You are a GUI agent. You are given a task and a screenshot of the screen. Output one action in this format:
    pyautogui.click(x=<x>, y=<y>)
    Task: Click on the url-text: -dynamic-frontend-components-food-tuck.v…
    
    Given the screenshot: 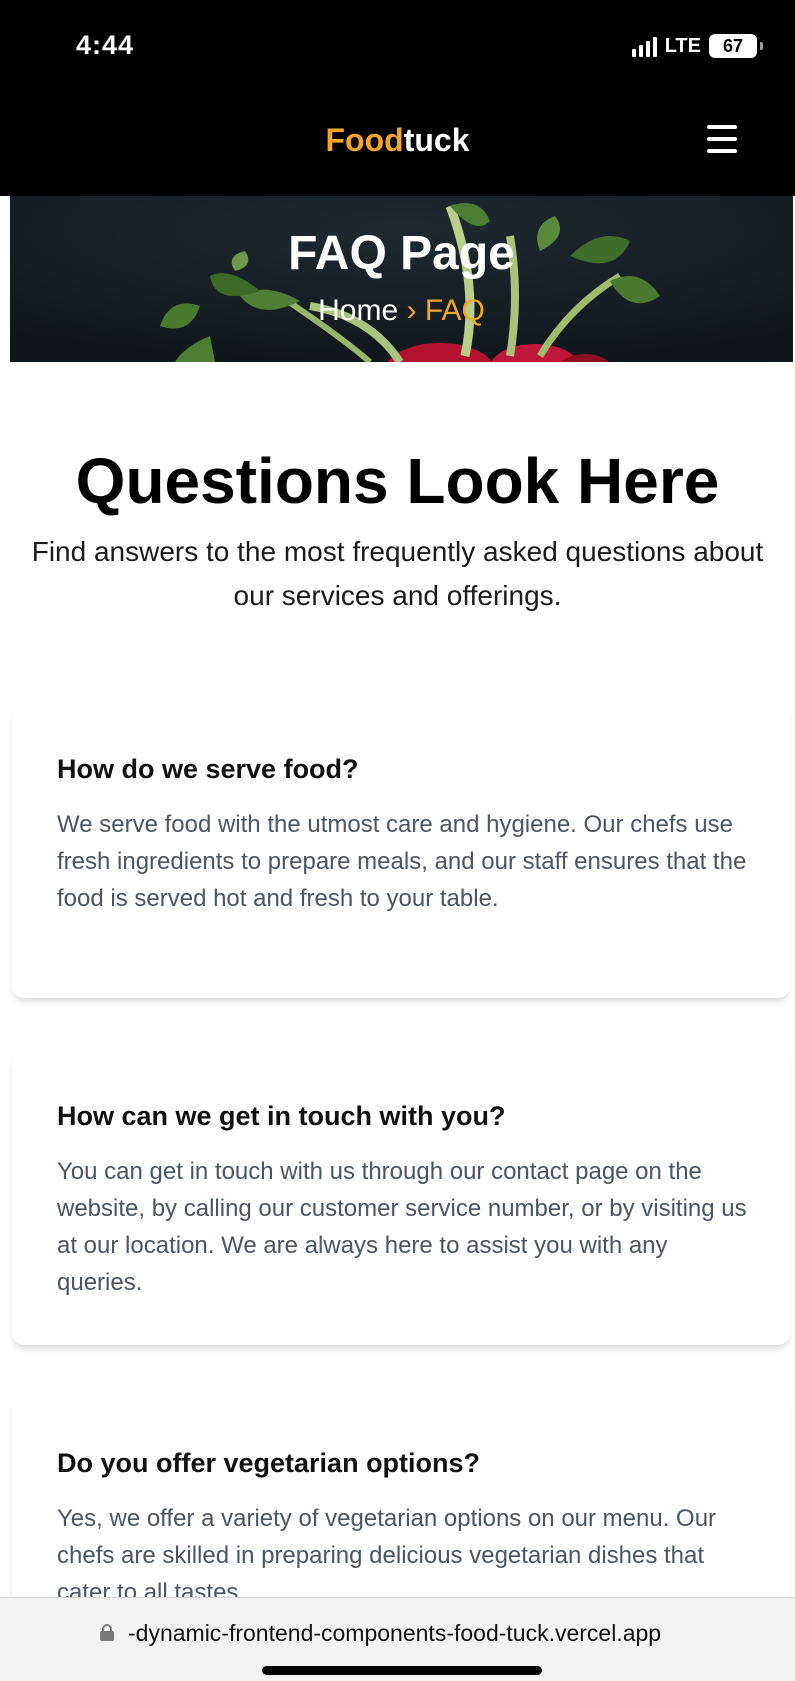 What is the action you would take?
    pyautogui.click(x=391, y=1633)
    